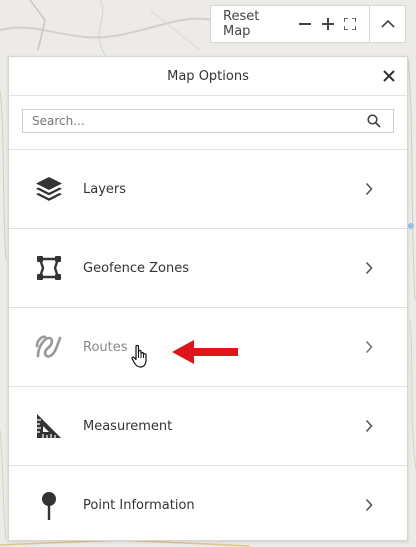 Image resolution: width=416 pixels, height=547 pixels. I want to click on menu-item-label: Geofence Zones, so click(136, 268).